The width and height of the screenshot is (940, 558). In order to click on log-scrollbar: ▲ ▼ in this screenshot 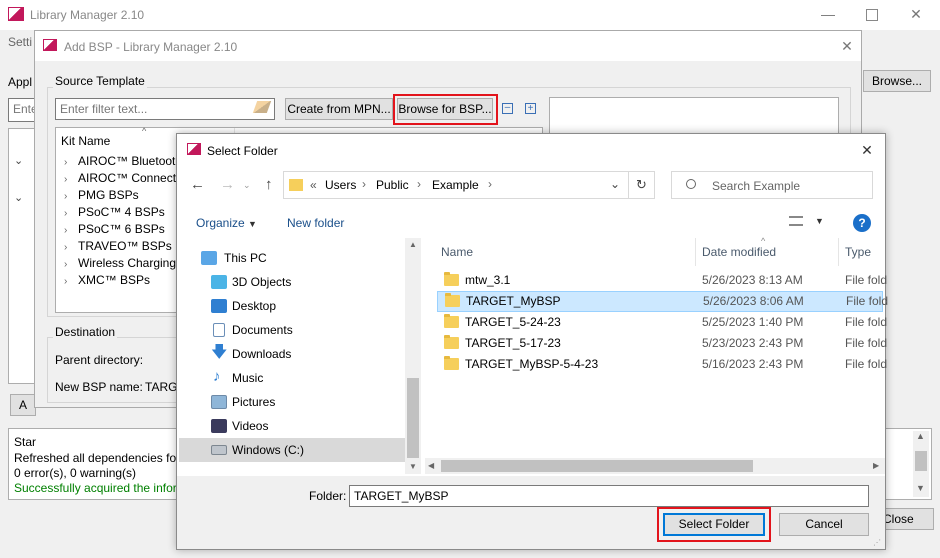, I will do `click(921, 464)`.